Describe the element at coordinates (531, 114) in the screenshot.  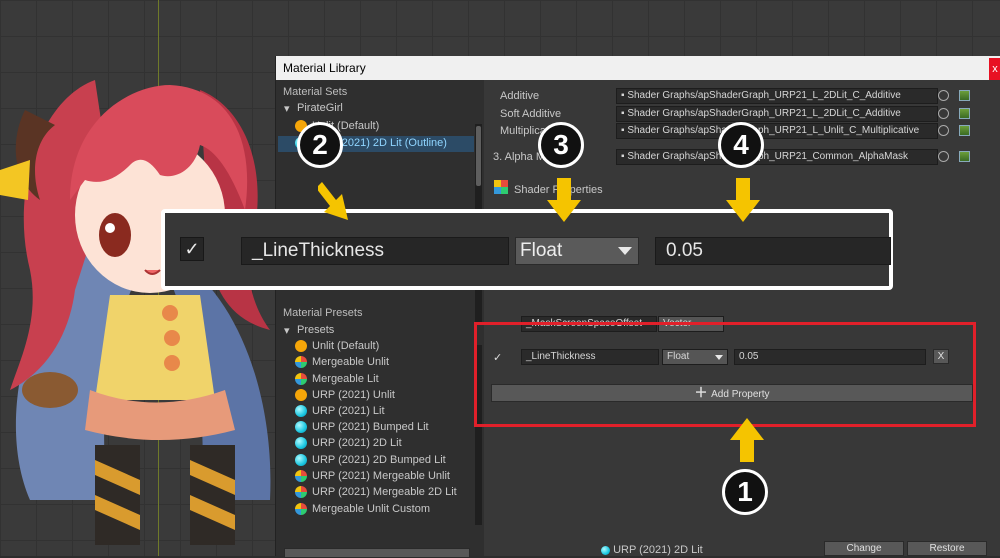
I see `shader-row-label: Soft Additive` at that location.